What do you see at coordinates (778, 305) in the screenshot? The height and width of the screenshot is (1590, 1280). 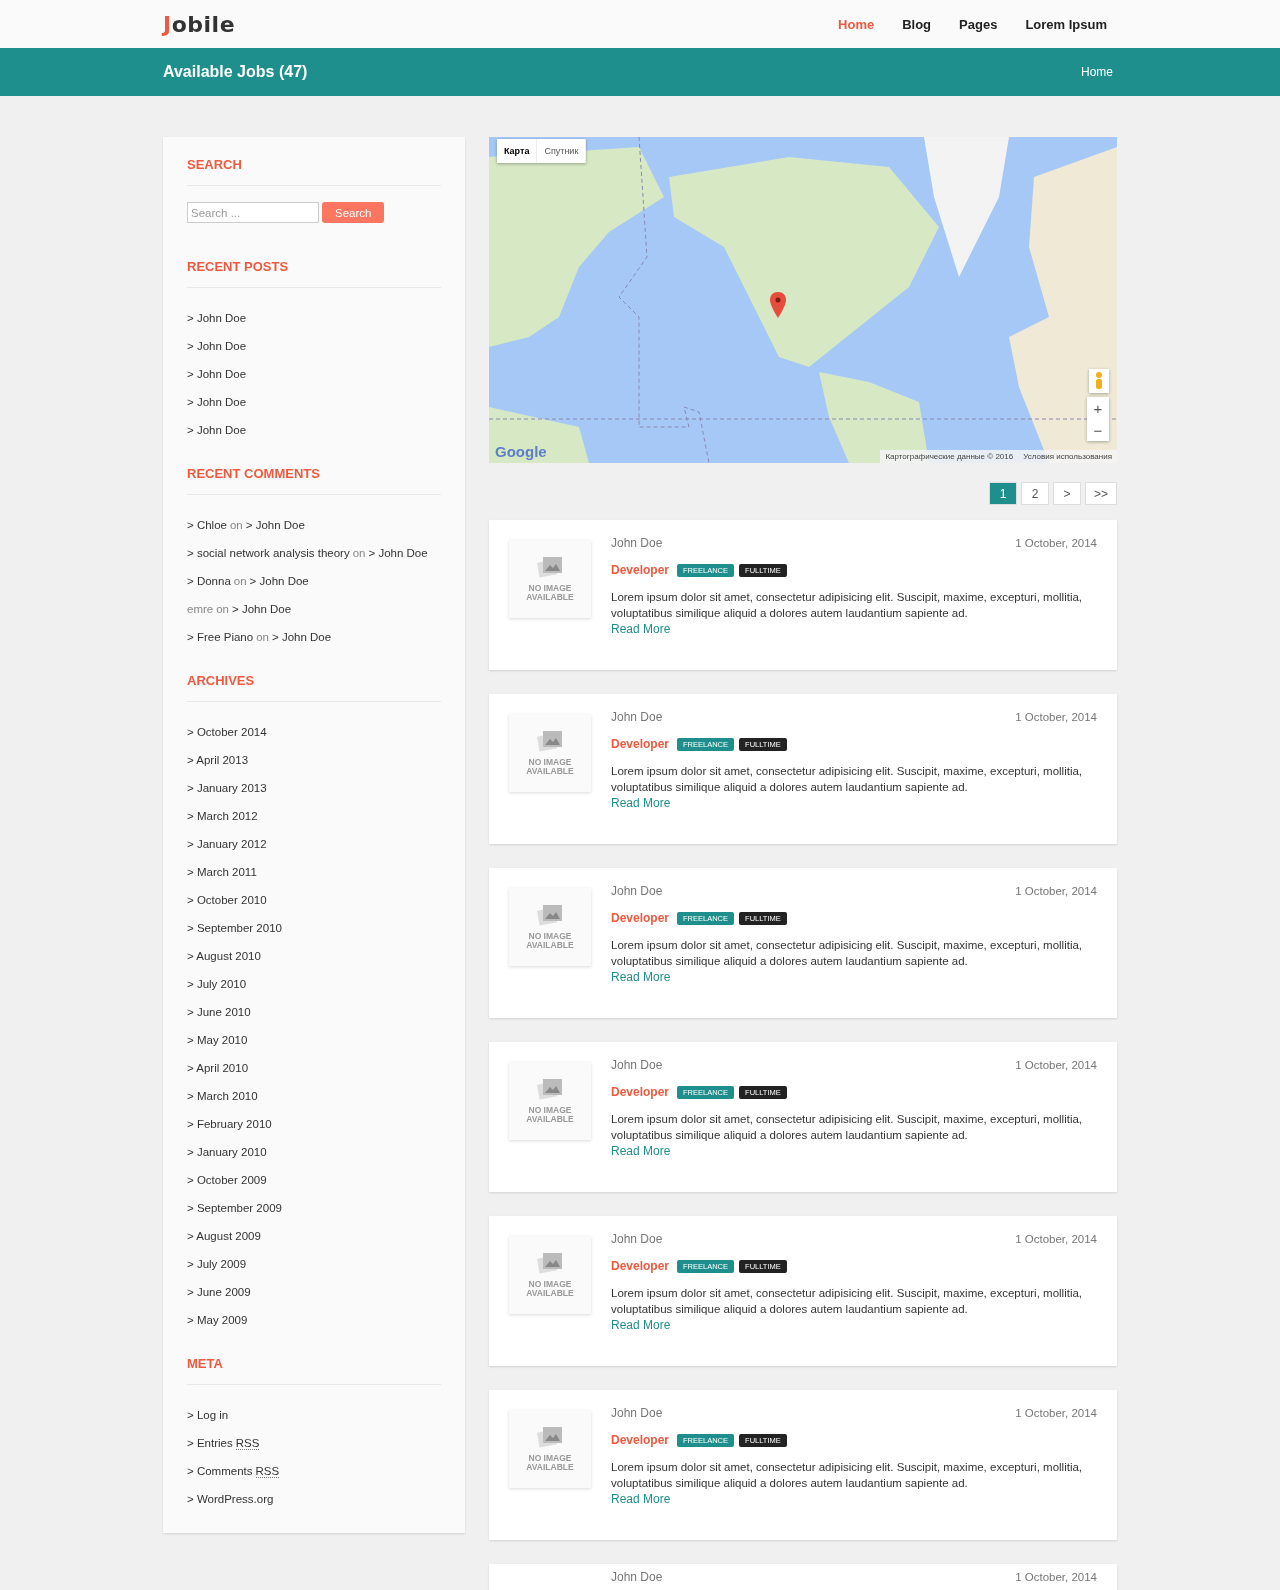 I see `map-pin-icon` at bounding box center [778, 305].